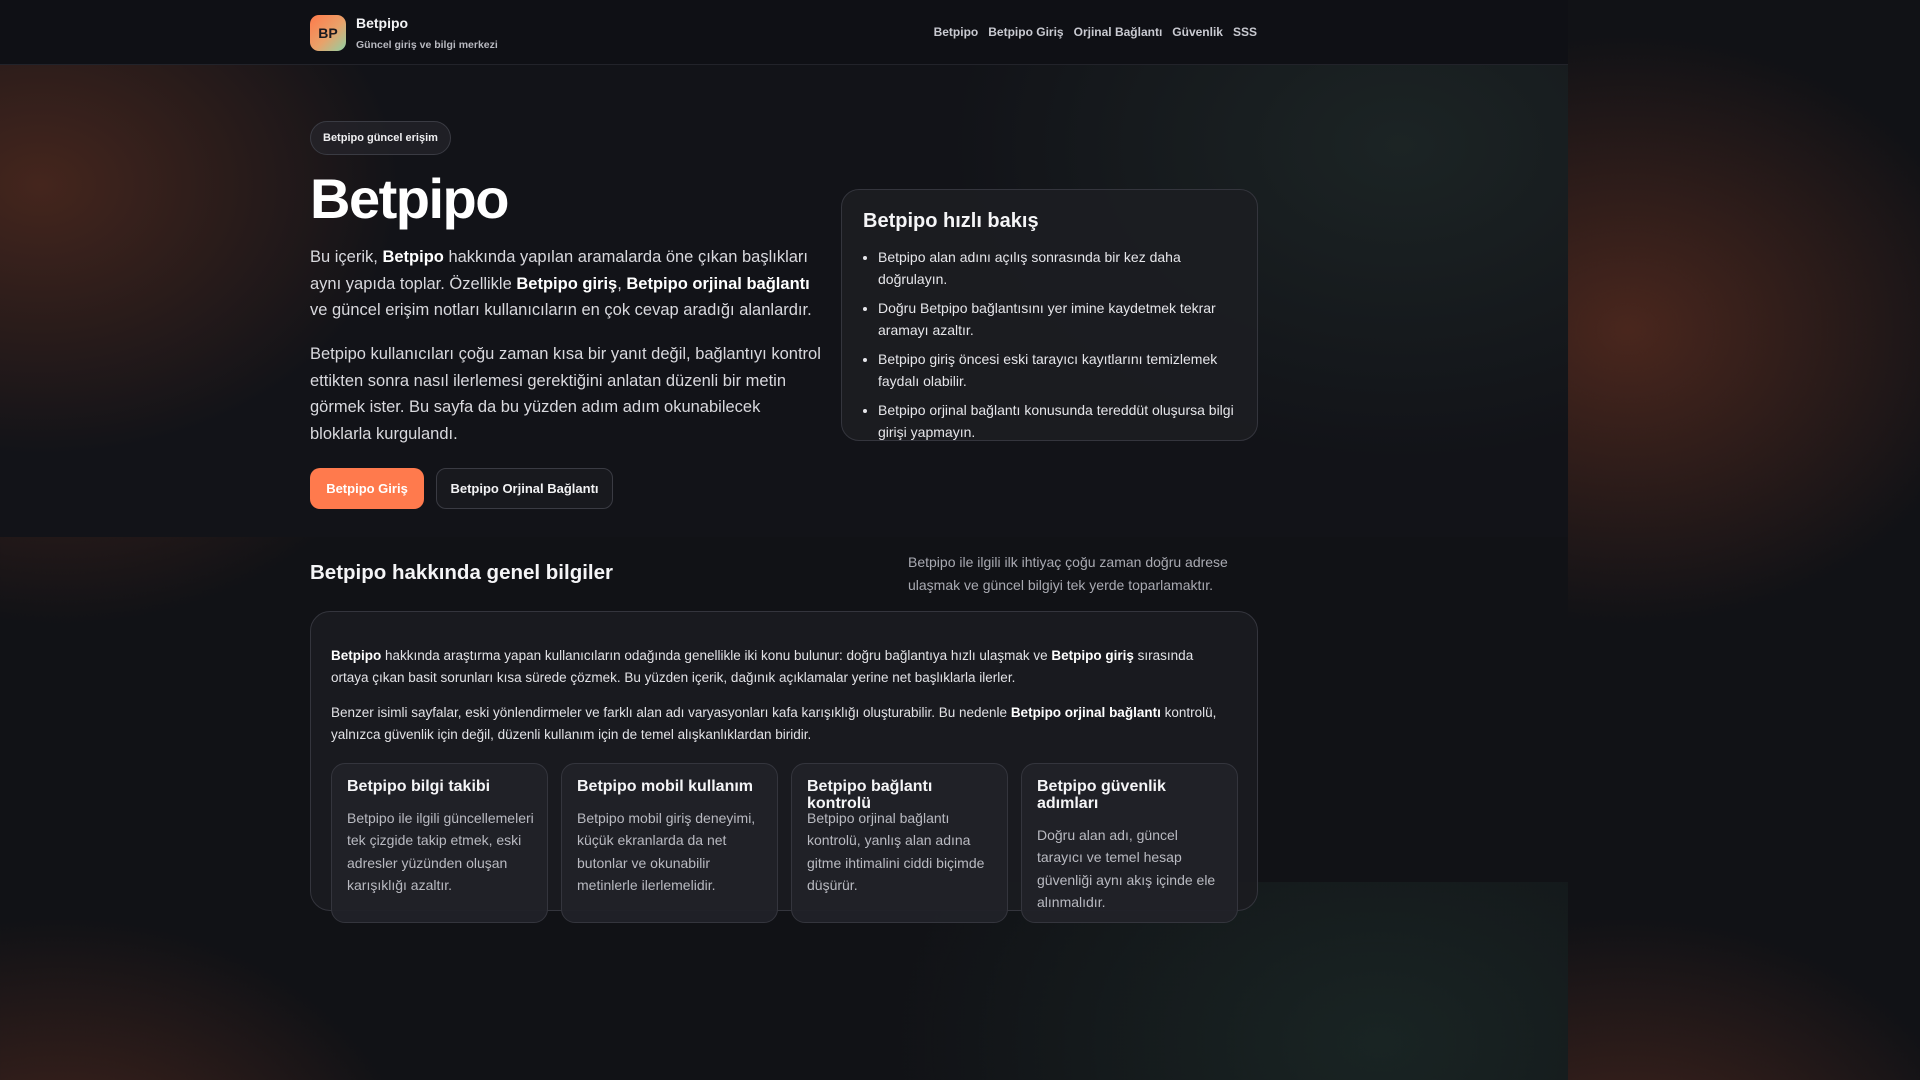  Describe the element at coordinates (367, 488) in the screenshot. I see `betpipo-giris-button: Betpipo Giriş` at that location.